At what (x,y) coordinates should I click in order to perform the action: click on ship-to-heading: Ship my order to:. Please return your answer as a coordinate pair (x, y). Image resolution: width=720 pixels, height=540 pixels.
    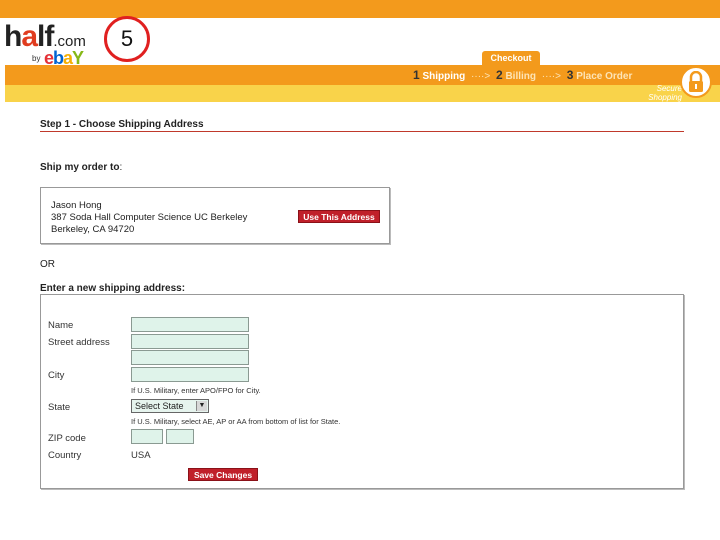
    Looking at the image, I should click on (81, 167).